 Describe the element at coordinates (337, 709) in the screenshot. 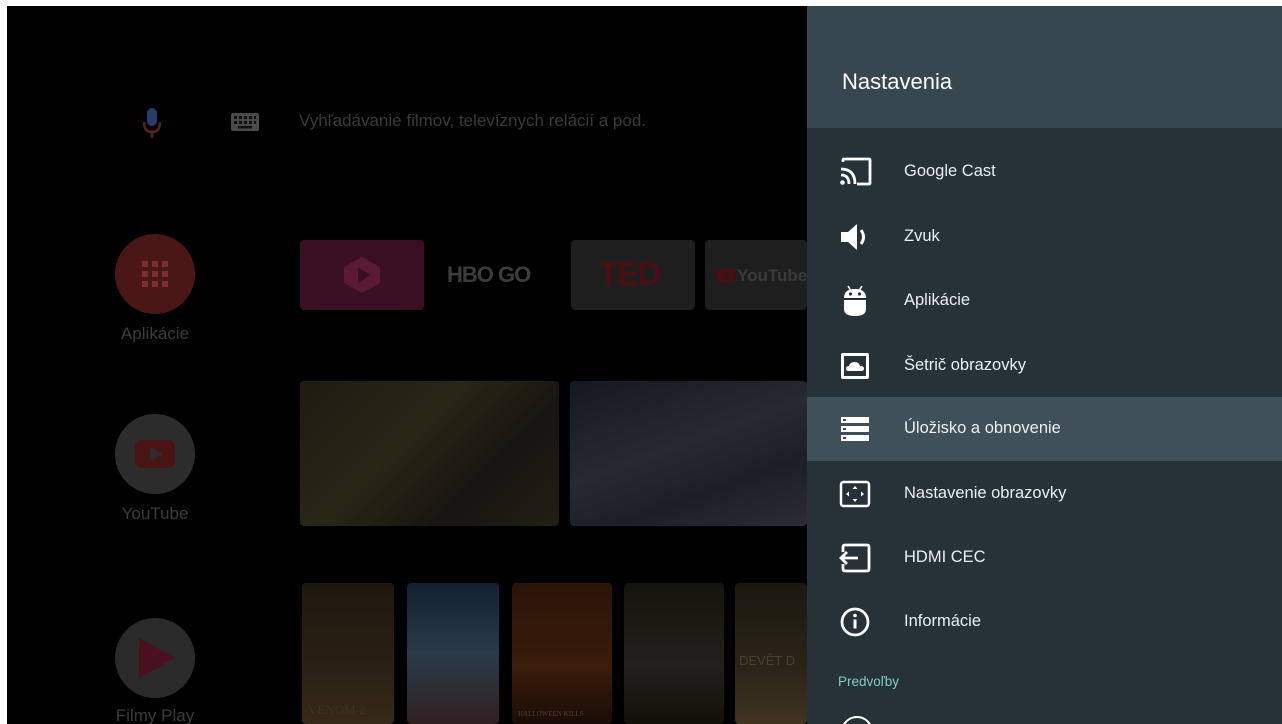

I see `poster-title: VENOM 2` at that location.